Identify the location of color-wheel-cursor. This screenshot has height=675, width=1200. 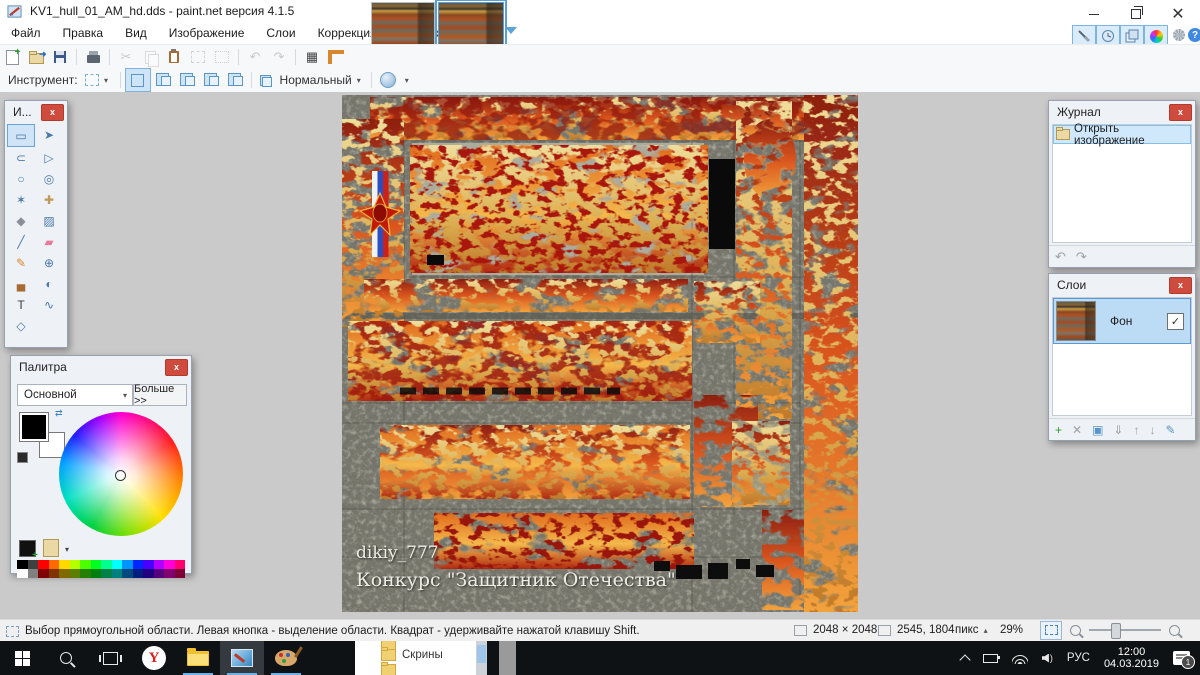
(120, 475).